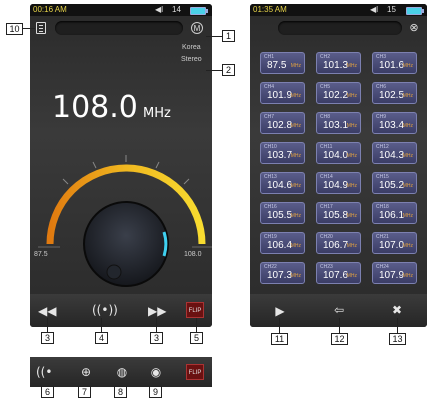 This screenshot has height=399, width=431. What do you see at coordinates (159, 9) in the screenshot?
I see `speaker-icon: ◀ǀ` at bounding box center [159, 9].